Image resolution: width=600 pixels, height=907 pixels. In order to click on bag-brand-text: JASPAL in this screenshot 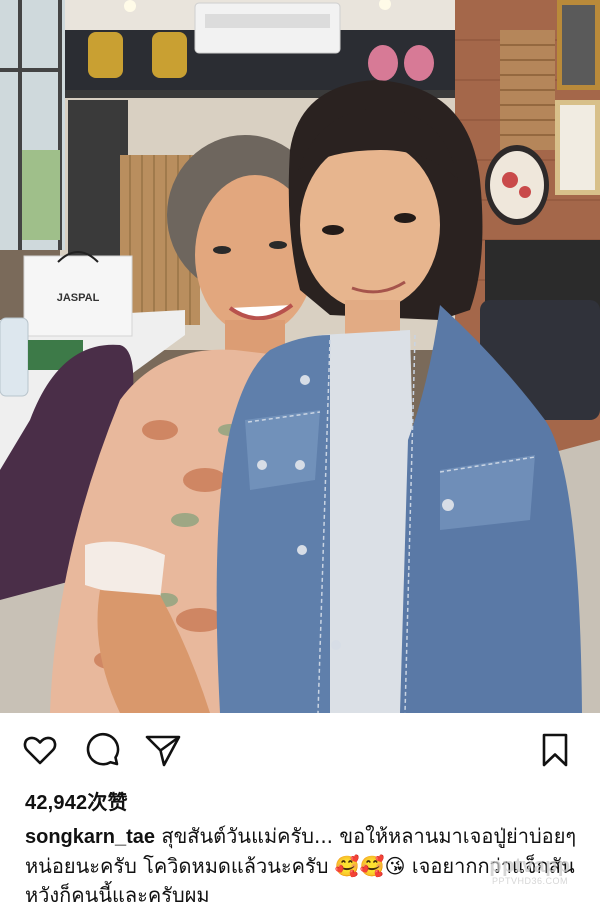, I will do `click(78, 298)`.